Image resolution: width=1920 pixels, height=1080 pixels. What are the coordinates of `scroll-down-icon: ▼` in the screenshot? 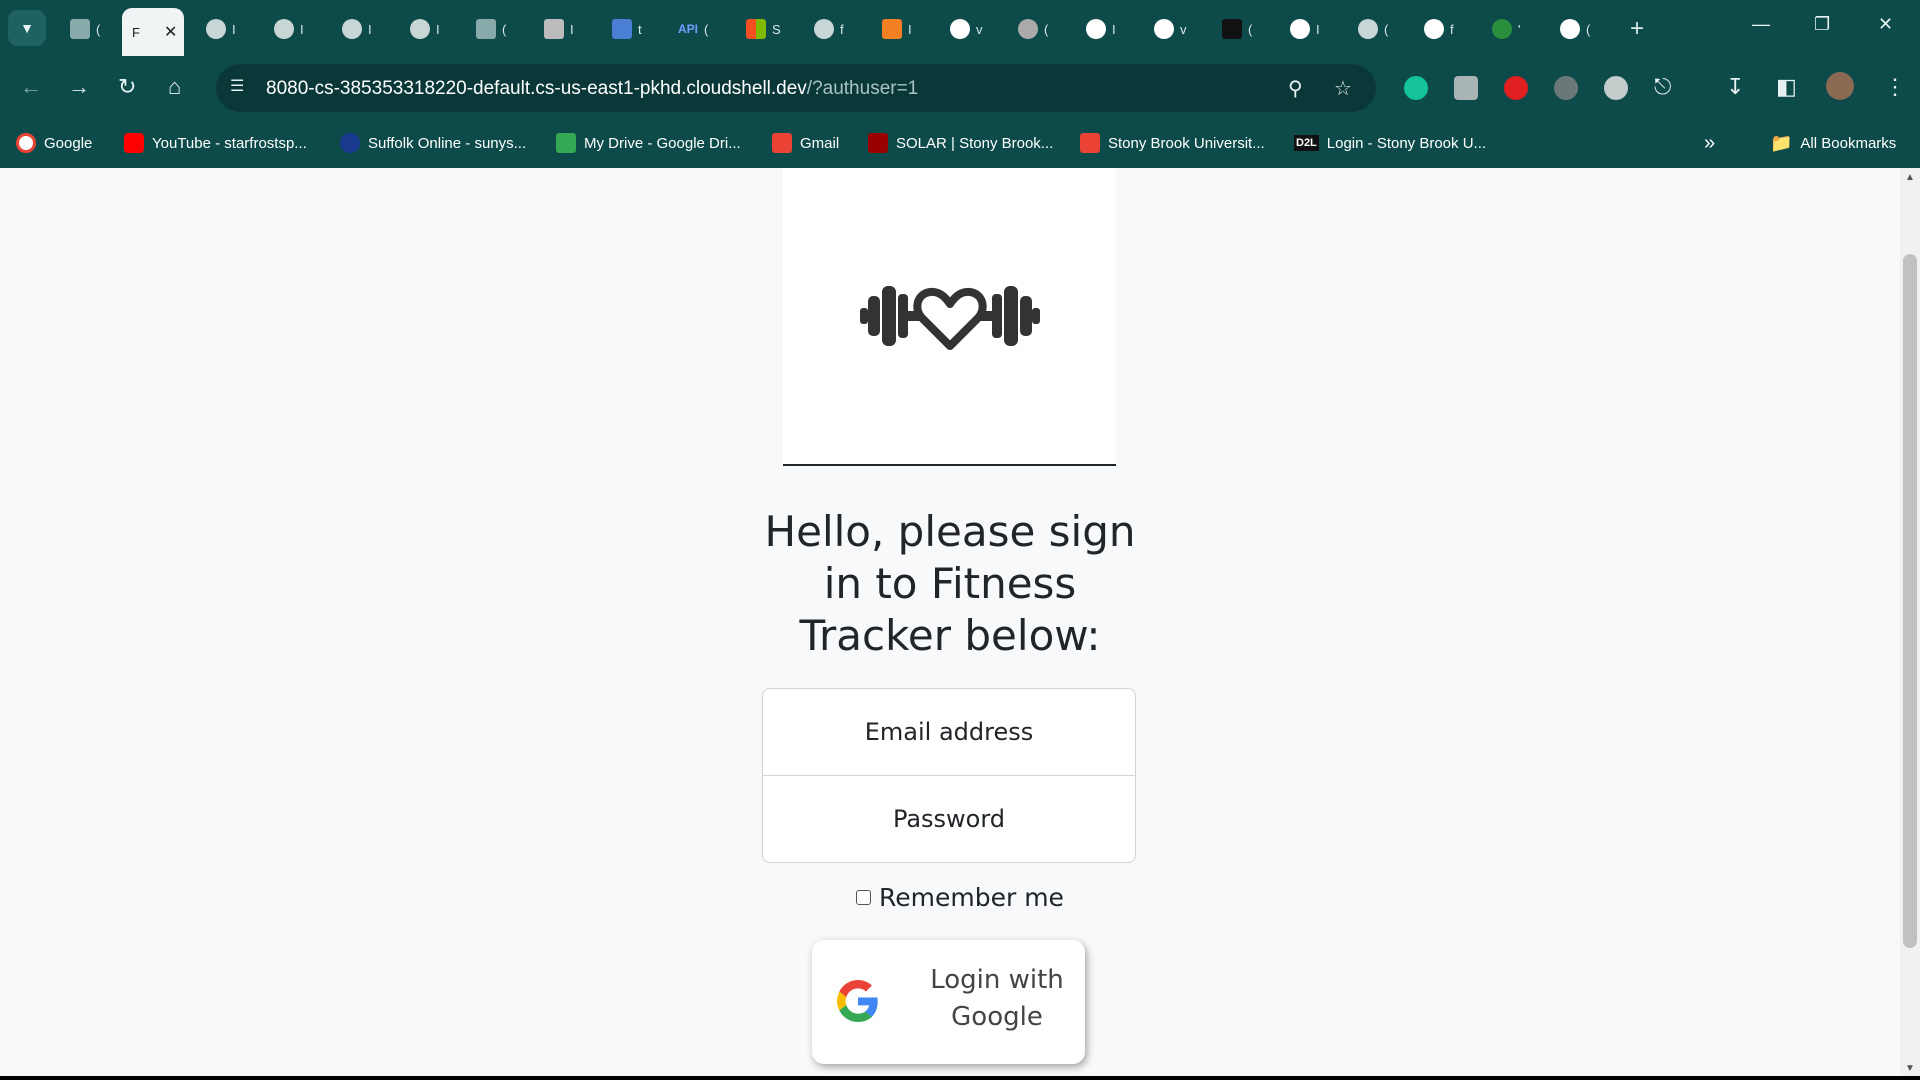 It's located at (1910, 1068).